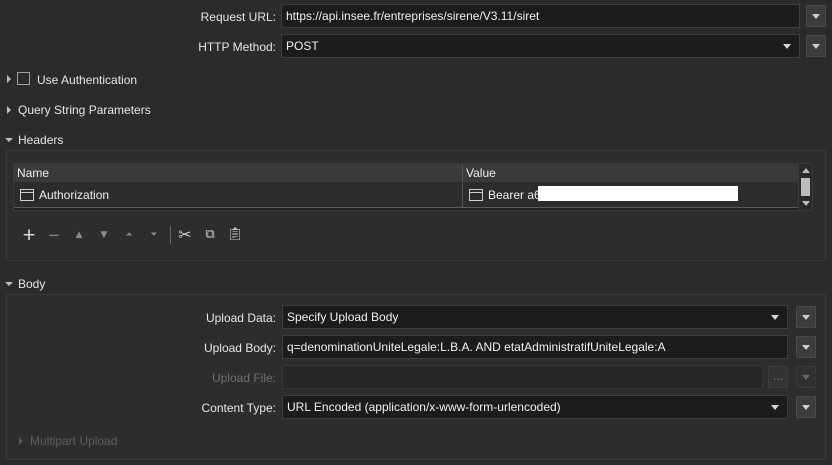  I want to click on column-header-value: Value, so click(631, 173).